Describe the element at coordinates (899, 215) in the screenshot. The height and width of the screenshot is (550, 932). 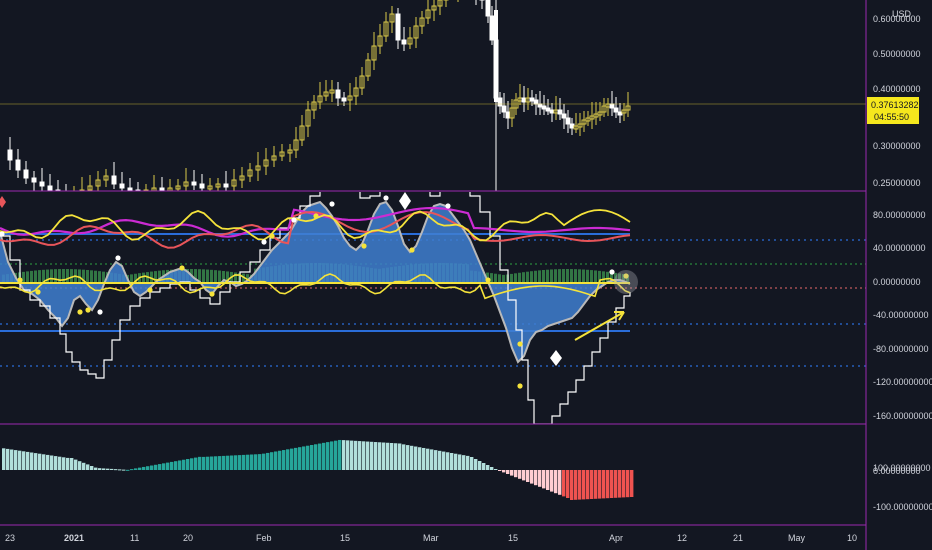
I see `osc-tick: 80.00000000` at that location.